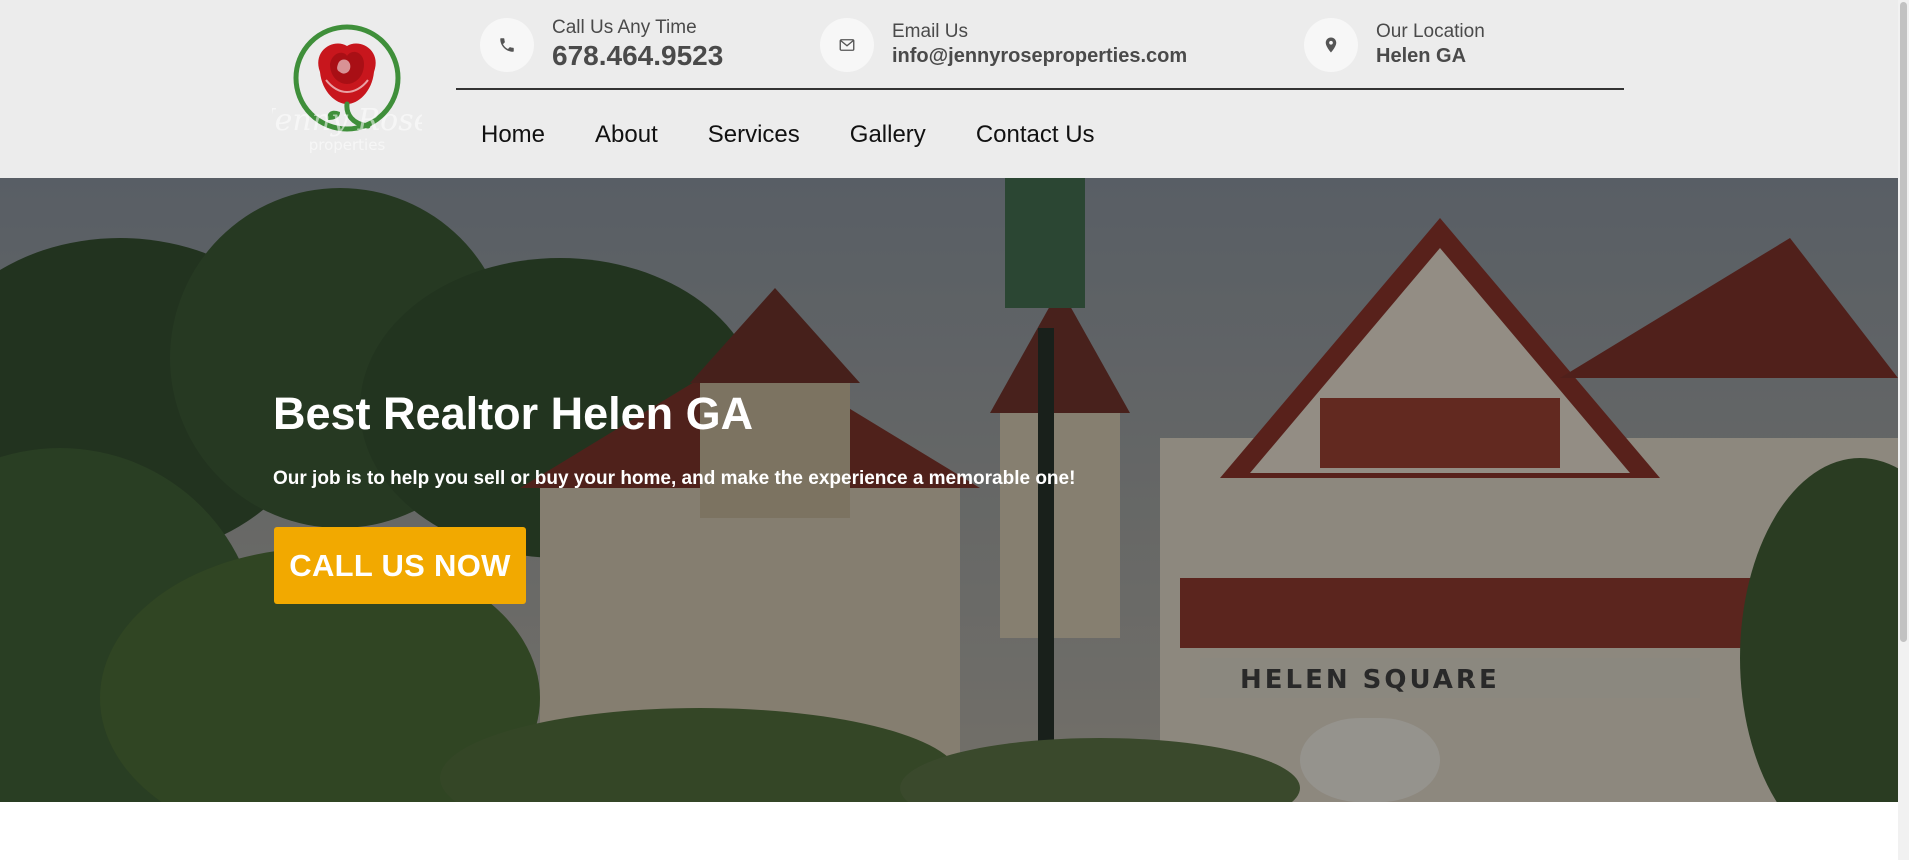 This screenshot has height=860, width=1909. I want to click on hero-title: Best Realtor Helen GA, so click(513, 413).